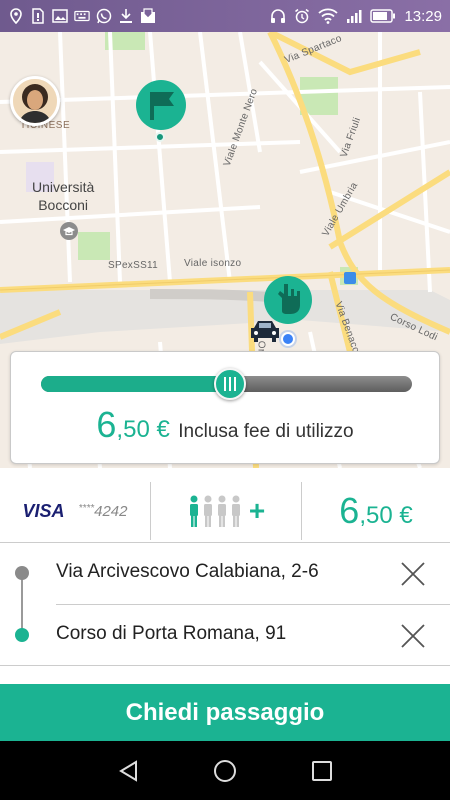  What do you see at coordinates (126, 16) in the screenshot?
I see `download-icon` at bounding box center [126, 16].